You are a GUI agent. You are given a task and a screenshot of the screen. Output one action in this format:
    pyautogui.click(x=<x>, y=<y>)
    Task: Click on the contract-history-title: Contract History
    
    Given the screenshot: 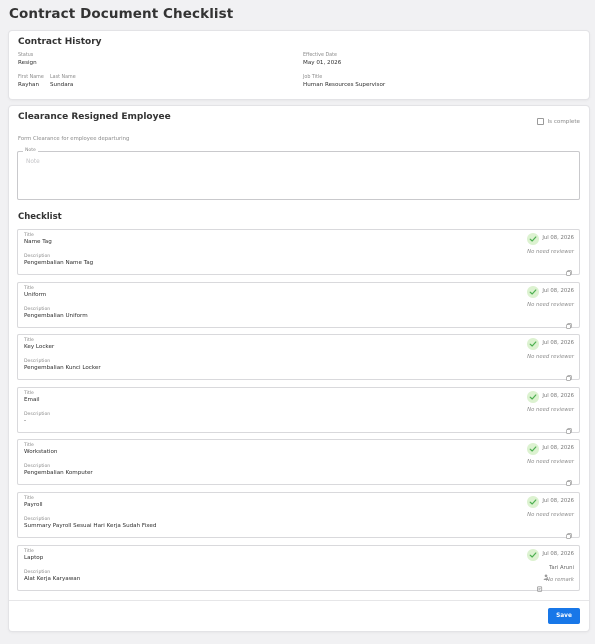 What is the action you would take?
    pyautogui.click(x=60, y=42)
    